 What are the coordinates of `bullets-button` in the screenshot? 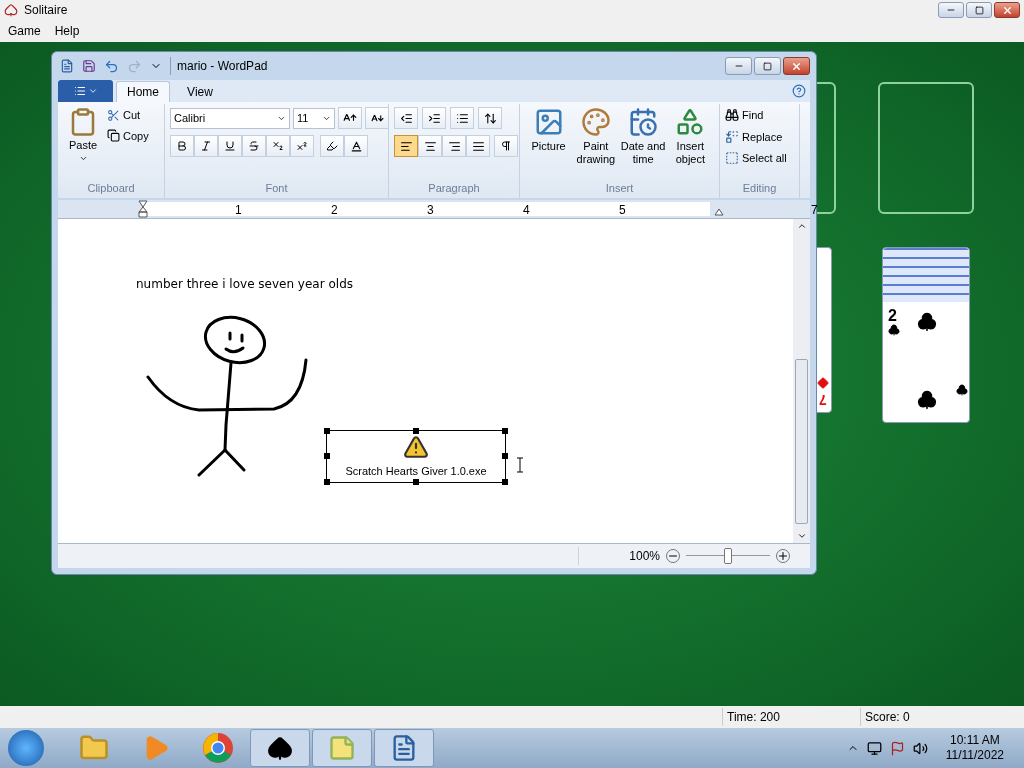 It's located at (462, 118).